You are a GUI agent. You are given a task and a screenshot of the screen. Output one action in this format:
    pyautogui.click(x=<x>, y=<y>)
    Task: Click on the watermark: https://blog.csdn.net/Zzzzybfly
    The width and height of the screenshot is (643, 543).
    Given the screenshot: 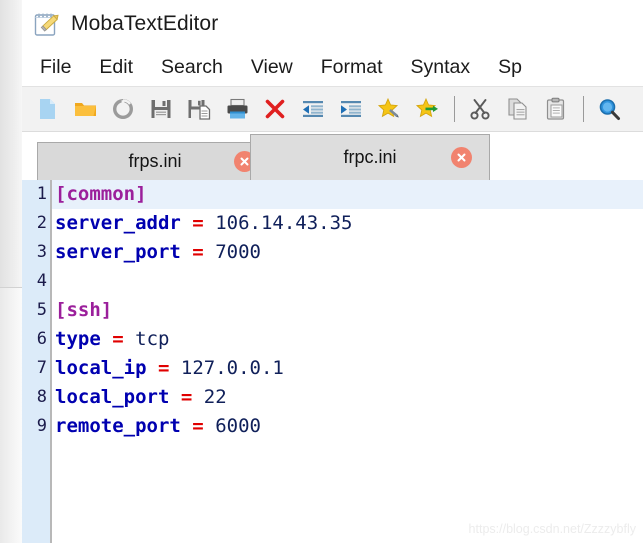 What is the action you would take?
    pyautogui.click(x=552, y=529)
    